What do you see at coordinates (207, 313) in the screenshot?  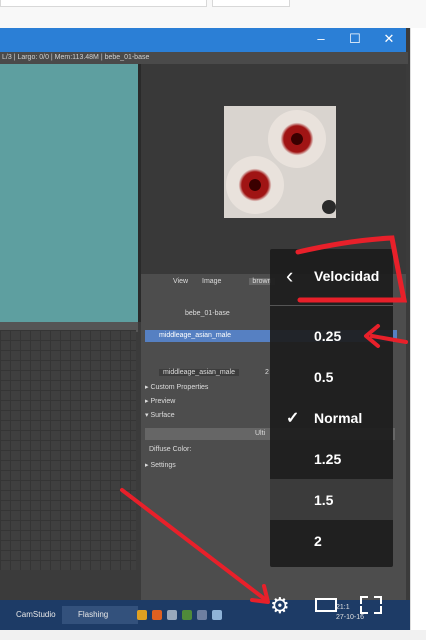 I see `material-owner-label: bebe_01-base` at bounding box center [207, 313].